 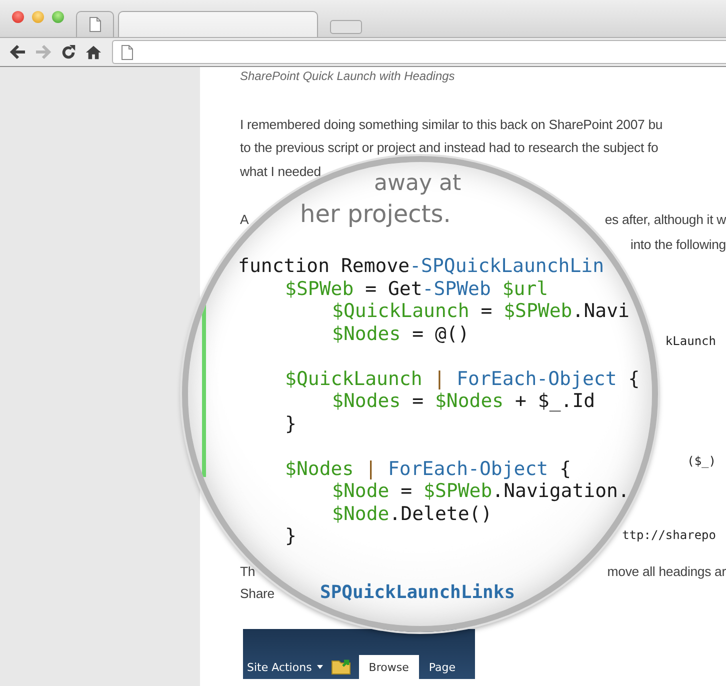 I want to click on code-text: ($_), so click(x=702, y=461).